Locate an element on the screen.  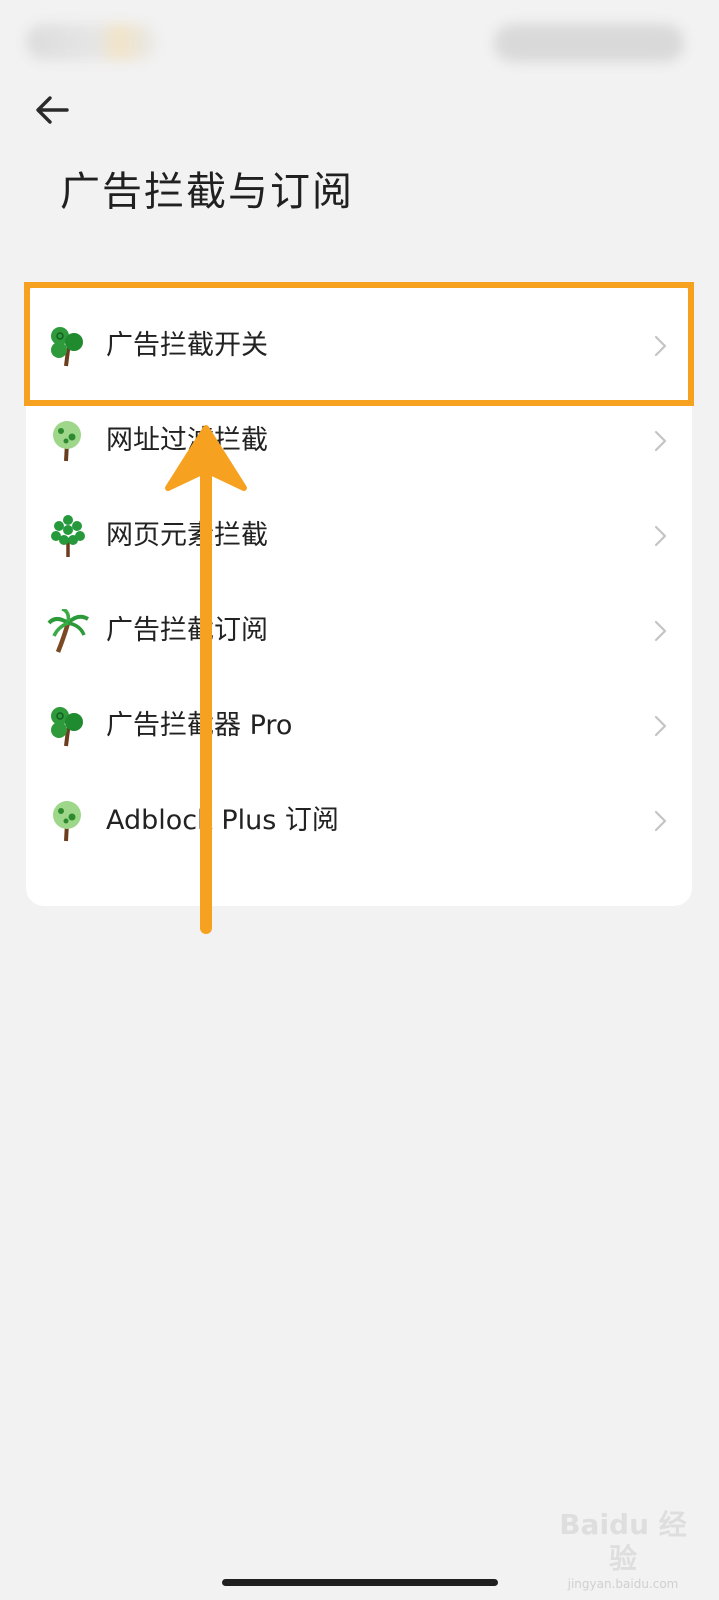
status-bar-left-blurred is located at coordinates (91, 42).